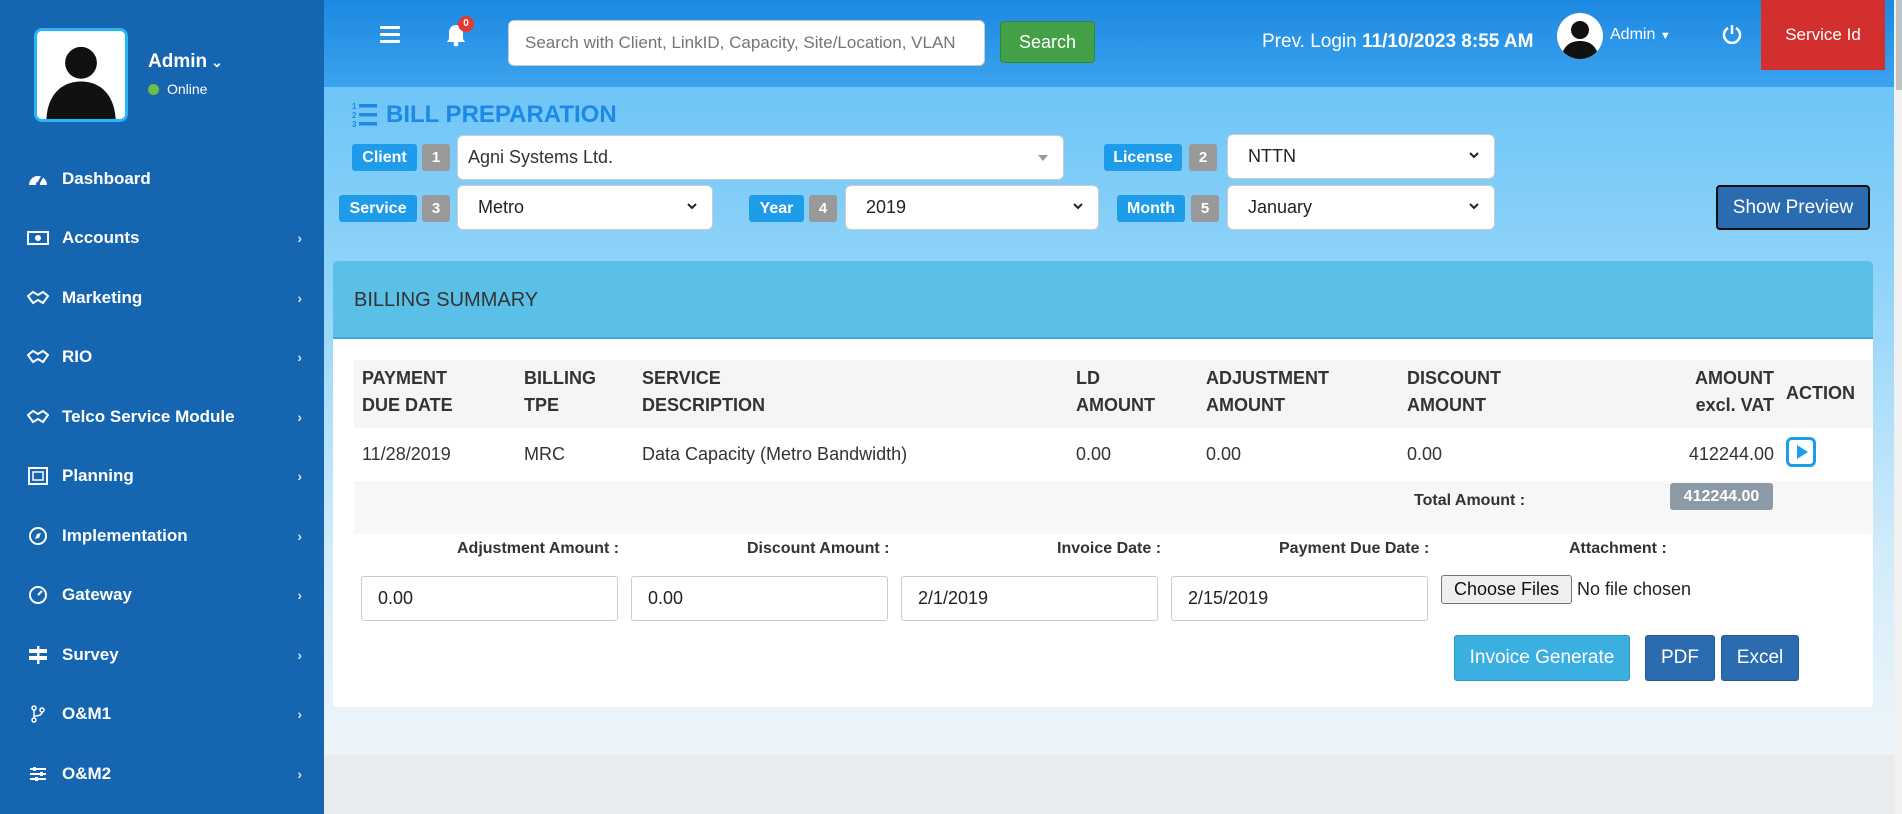 The width and height of the screenshot is (1902, 814). What do you see at coordinates (1506, 589) in the screenshot?
I see `choose-files-button: Choose Files` at bounding box center [1506, 589].